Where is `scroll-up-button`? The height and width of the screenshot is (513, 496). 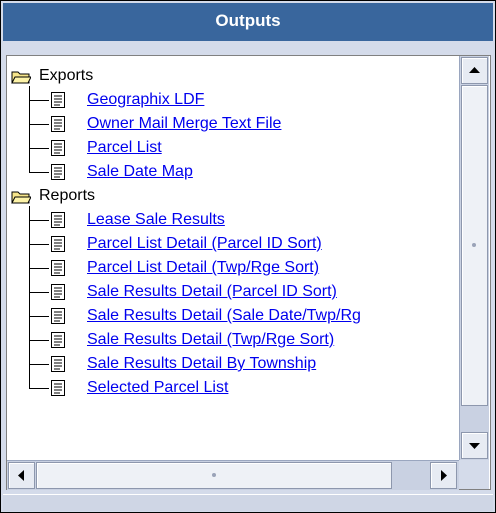
scroll-up-button is located at coordinates (474, 70).